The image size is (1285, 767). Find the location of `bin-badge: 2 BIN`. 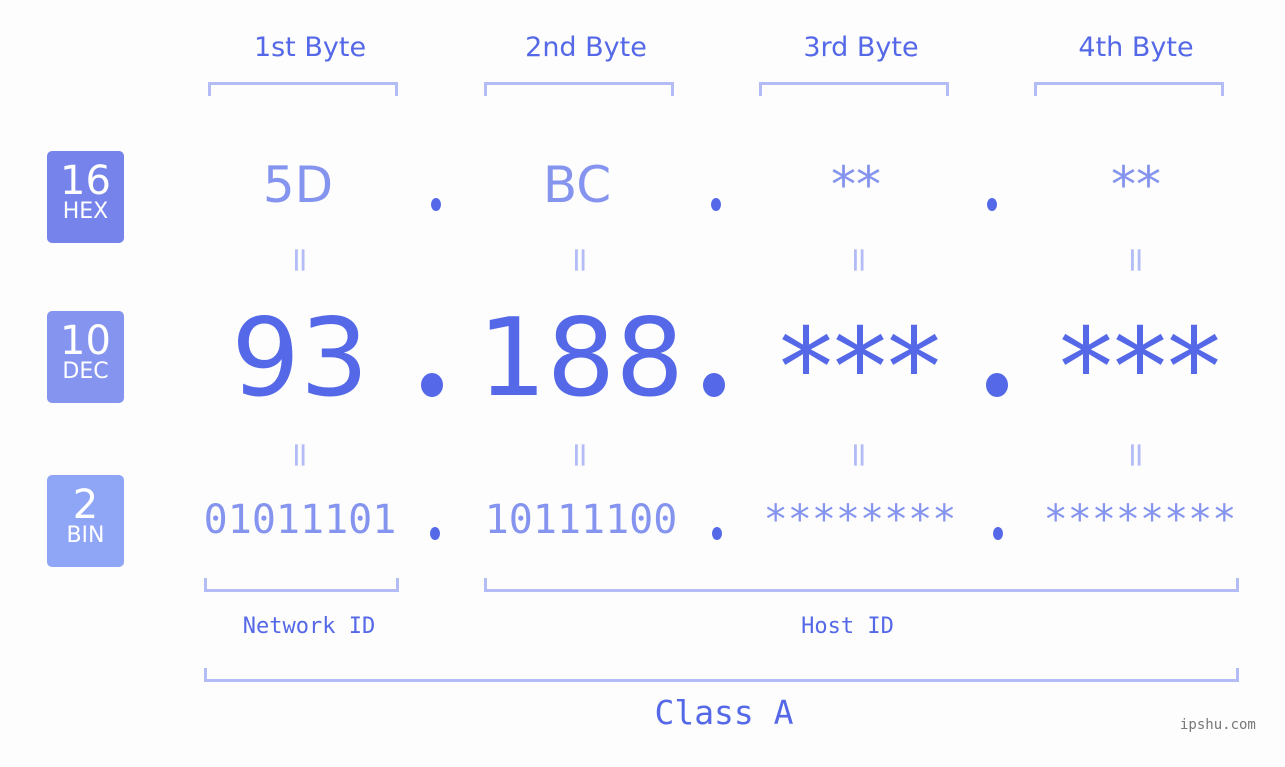

bin-badge: 2 BIN is located at coordinates (85, 521).